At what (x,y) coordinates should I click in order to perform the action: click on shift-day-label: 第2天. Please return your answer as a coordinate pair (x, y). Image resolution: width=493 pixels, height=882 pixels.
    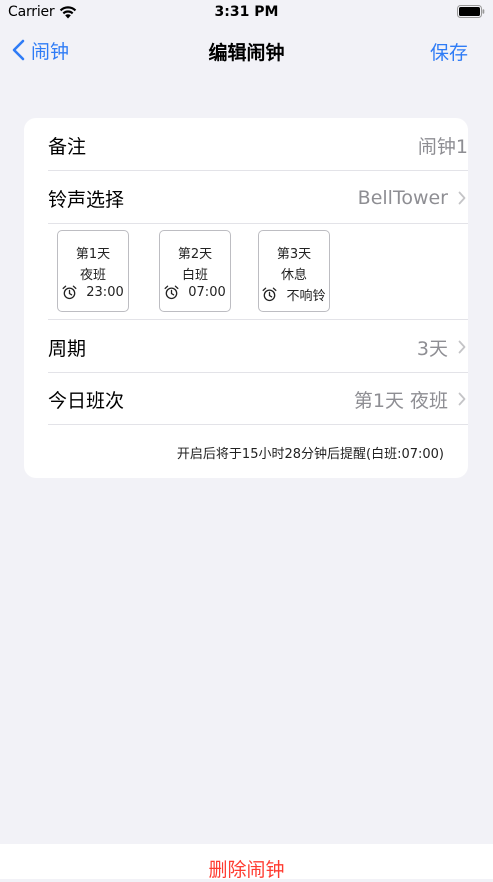
    Looking at the image, I should click on (195, 254).